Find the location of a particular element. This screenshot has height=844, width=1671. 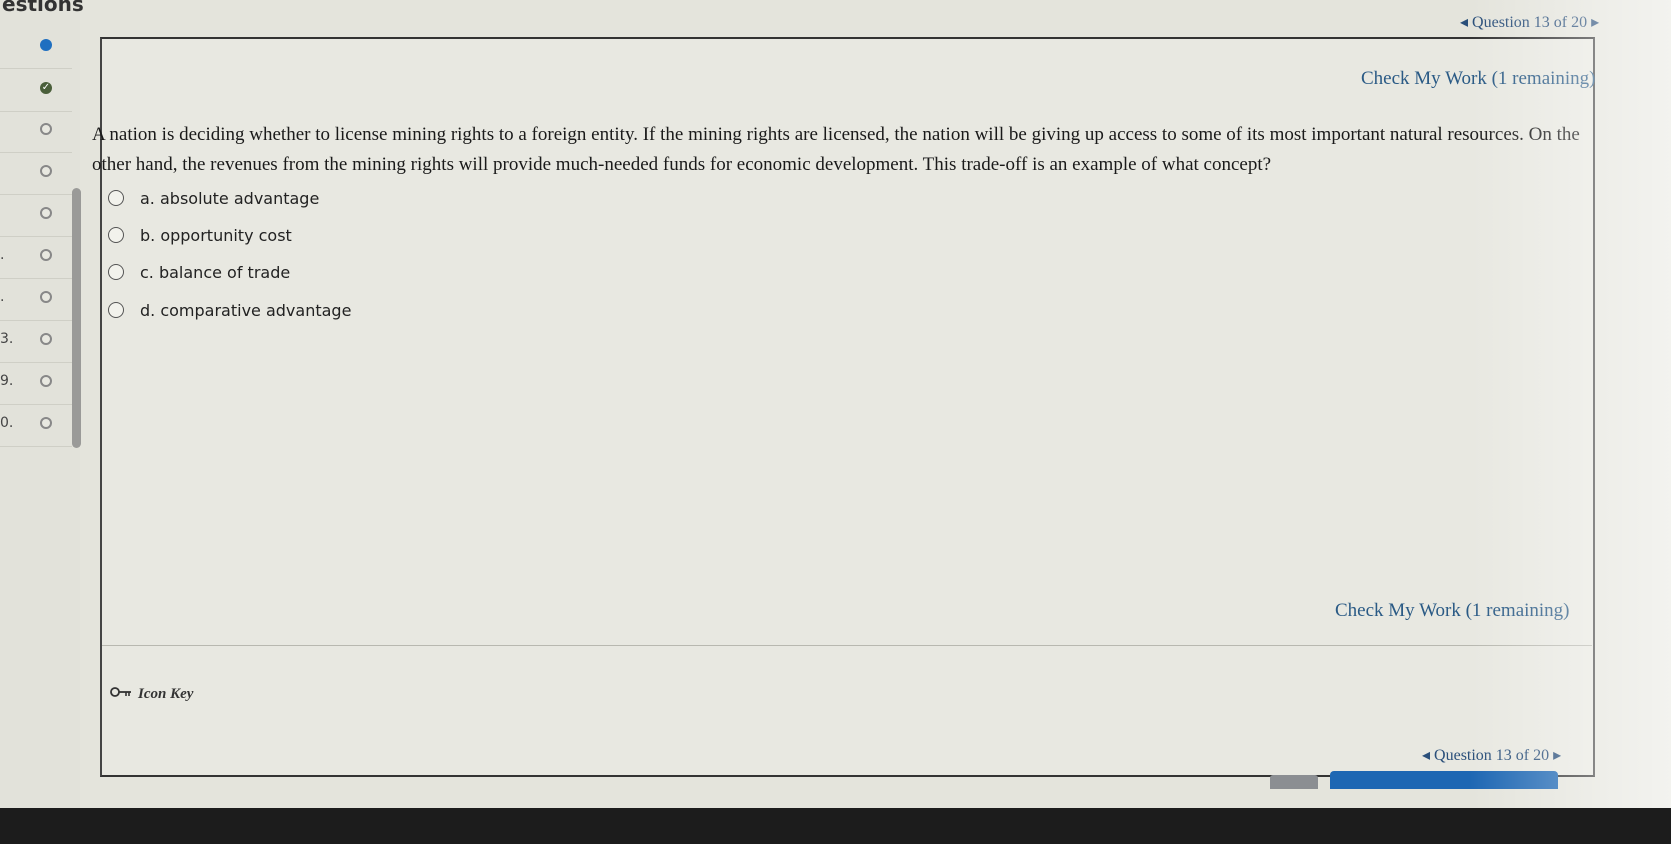

icon-key-label: Icon Key is located at coordinates (166, 694).